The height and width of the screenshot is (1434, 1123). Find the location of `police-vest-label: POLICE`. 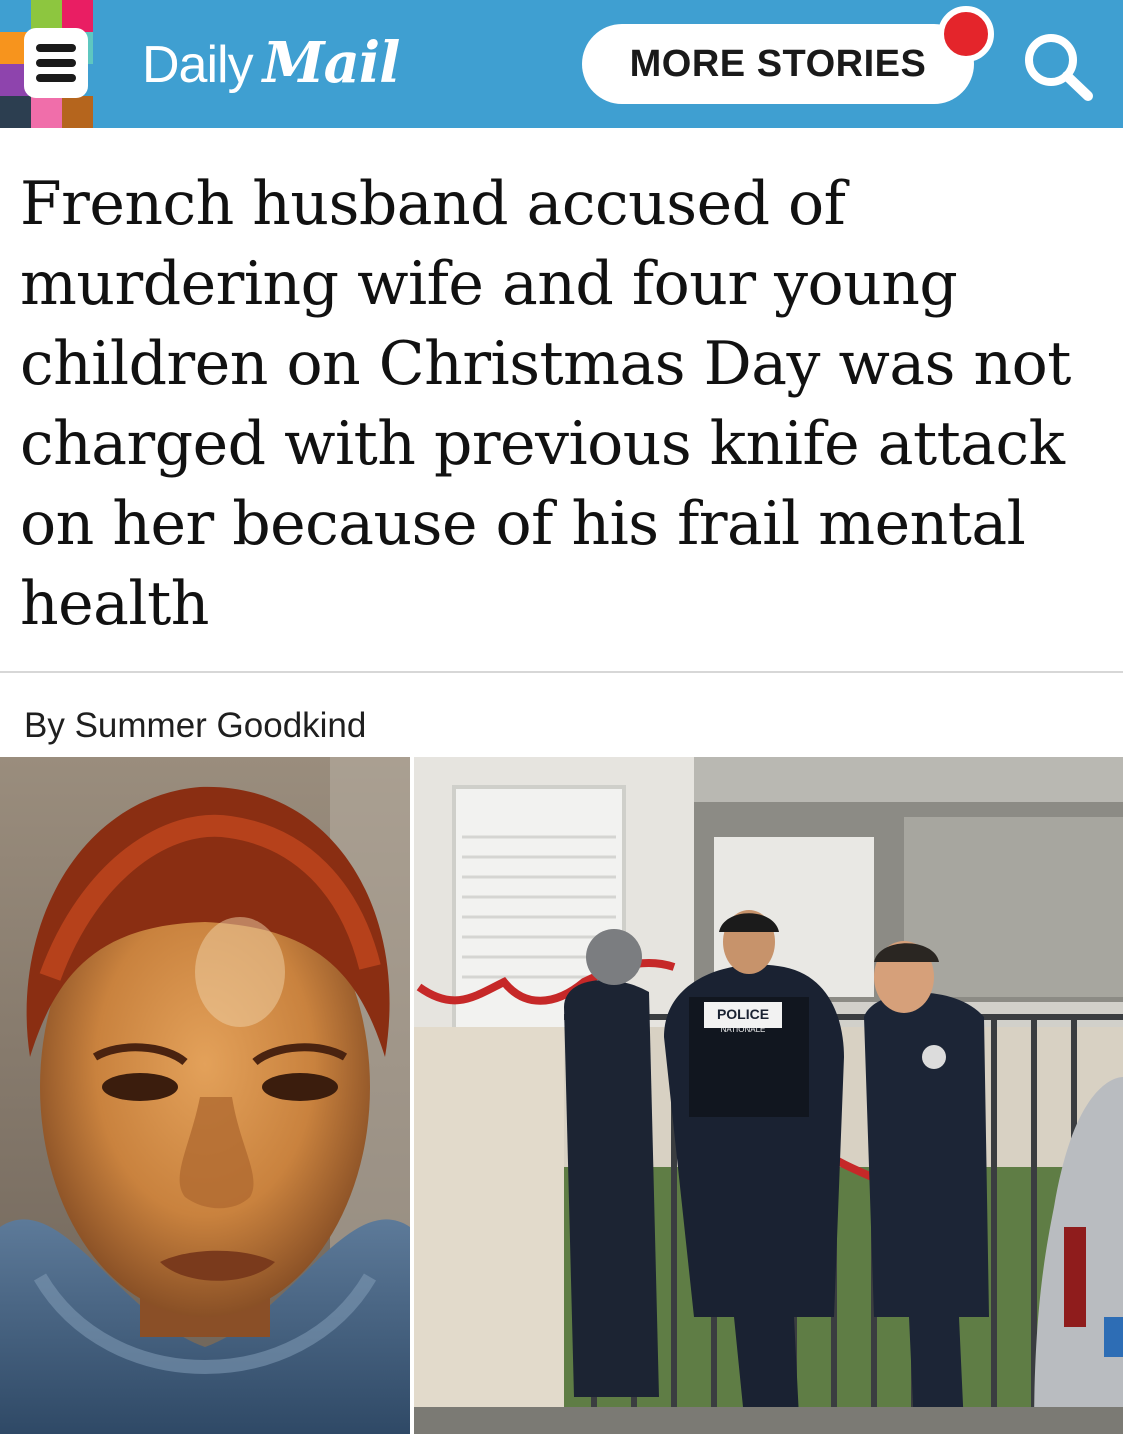

police-vest-label: POLICE is located at coordinates (743, 1014).